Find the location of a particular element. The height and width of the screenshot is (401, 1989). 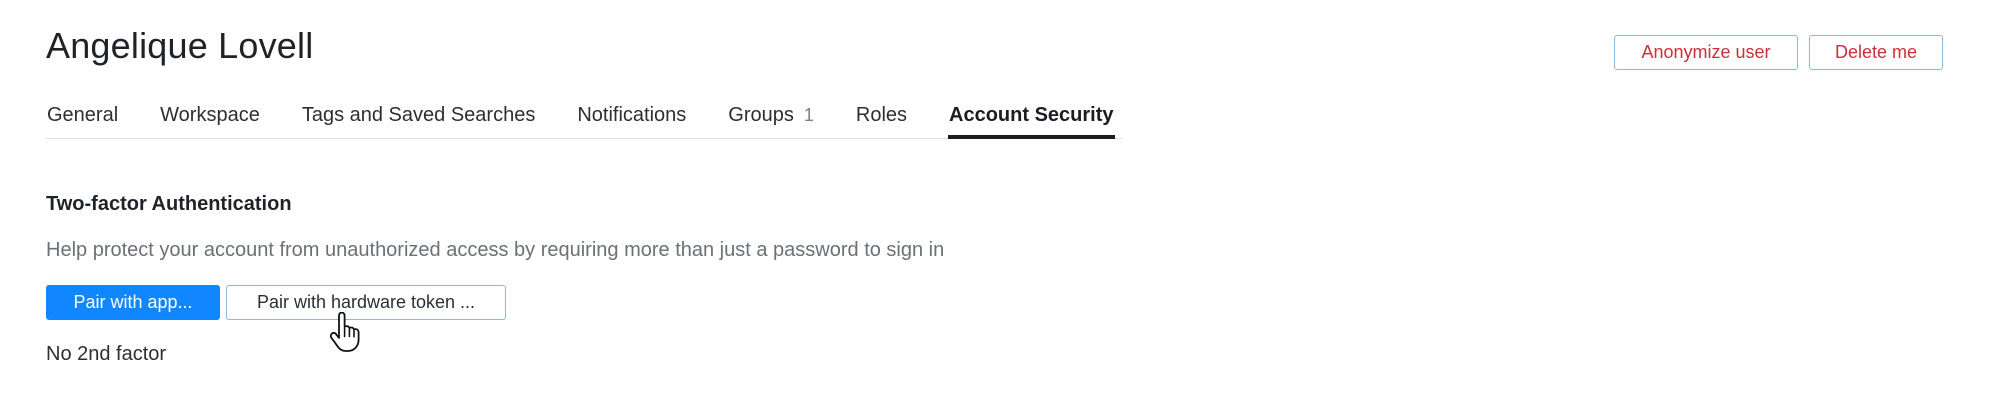

header-actions: Anonymize user Delete me is located at coordinates (1778, 52).